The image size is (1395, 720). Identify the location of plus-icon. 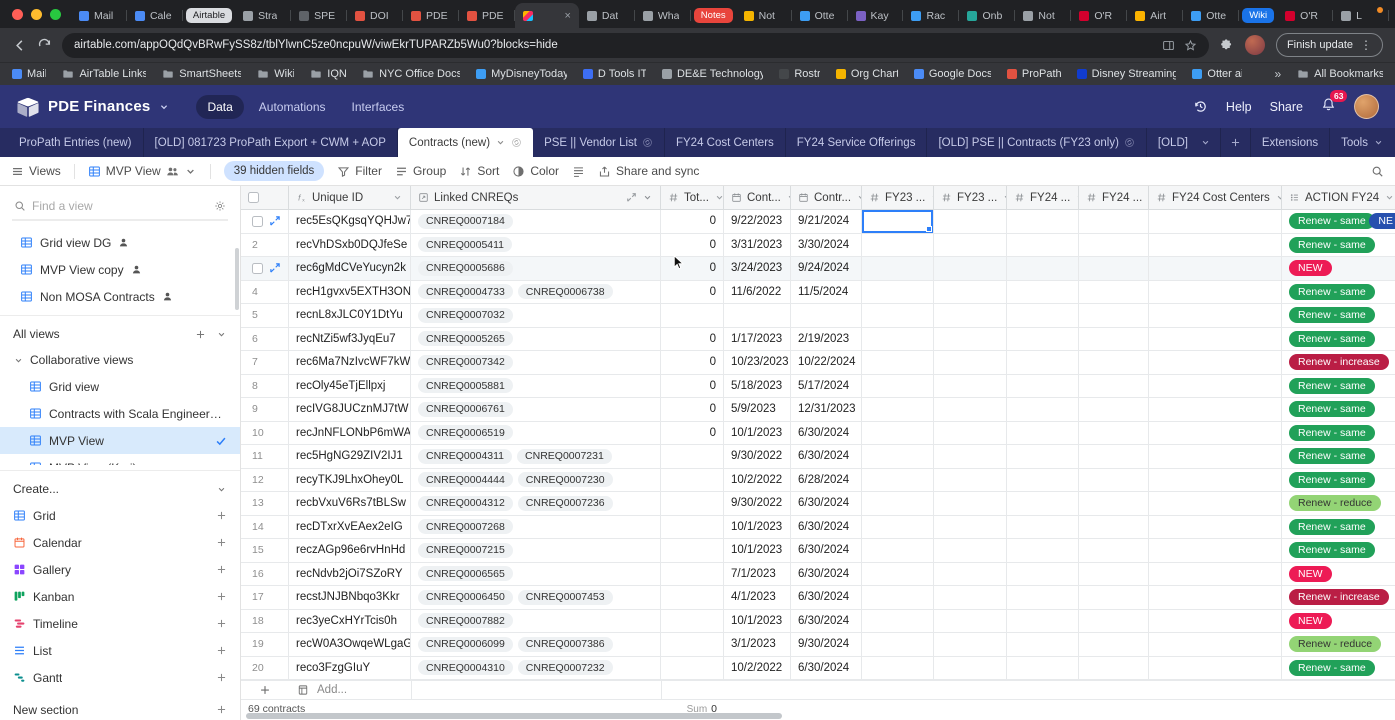
(200, 334).